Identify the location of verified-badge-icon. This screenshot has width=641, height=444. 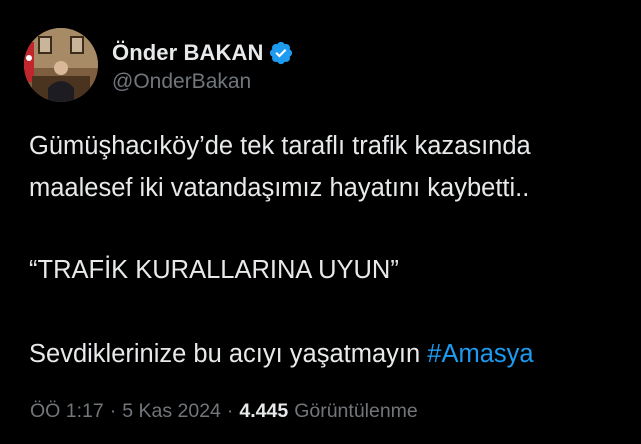
(281, 53).